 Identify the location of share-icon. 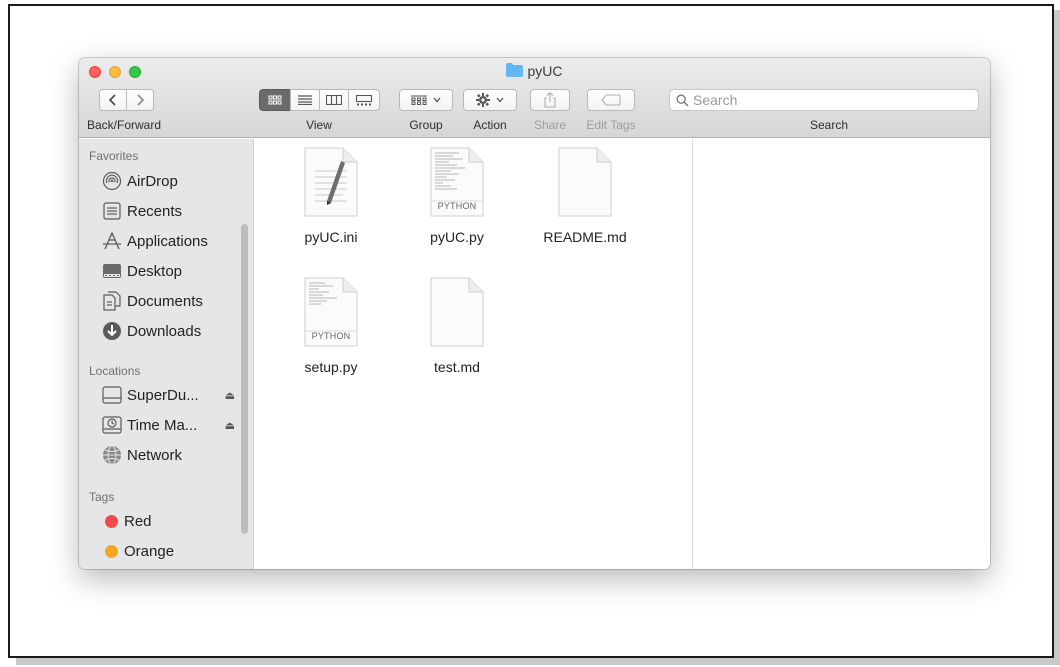
(550, 100).